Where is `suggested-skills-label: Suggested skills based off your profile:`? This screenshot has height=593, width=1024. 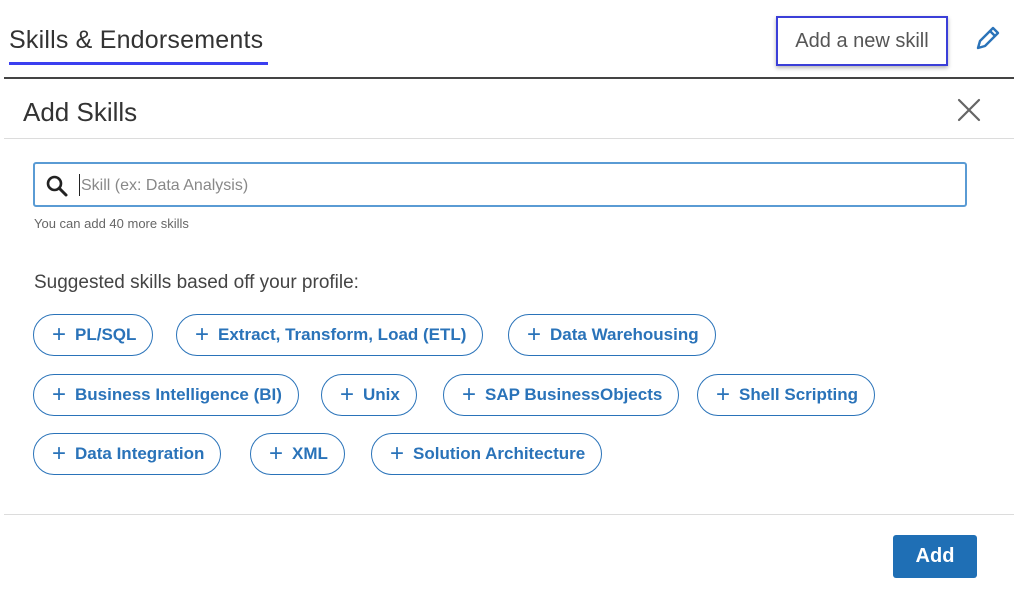
suggested-skills-label: Suggested skills based off your profile: is located at coordinates (196, 282).